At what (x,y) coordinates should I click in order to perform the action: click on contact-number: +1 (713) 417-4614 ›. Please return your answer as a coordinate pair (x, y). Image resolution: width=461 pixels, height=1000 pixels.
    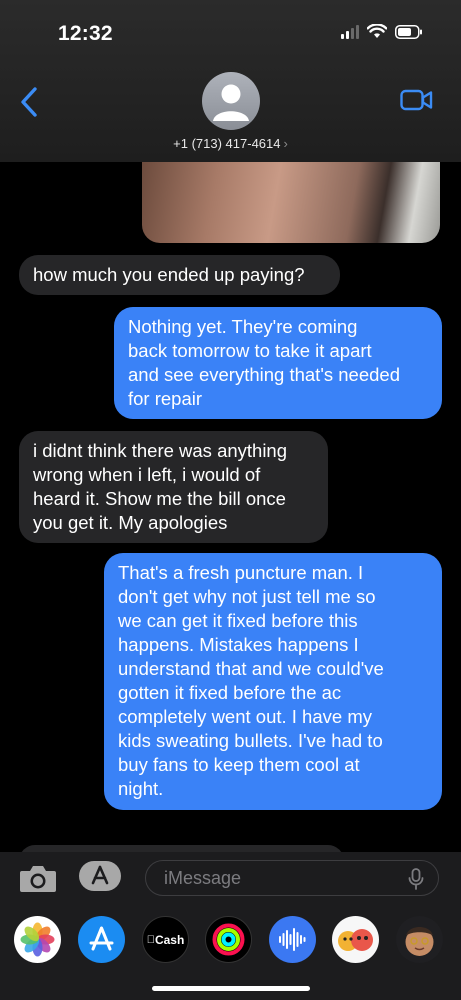
    Looking at the image, I should click on (230, 143).